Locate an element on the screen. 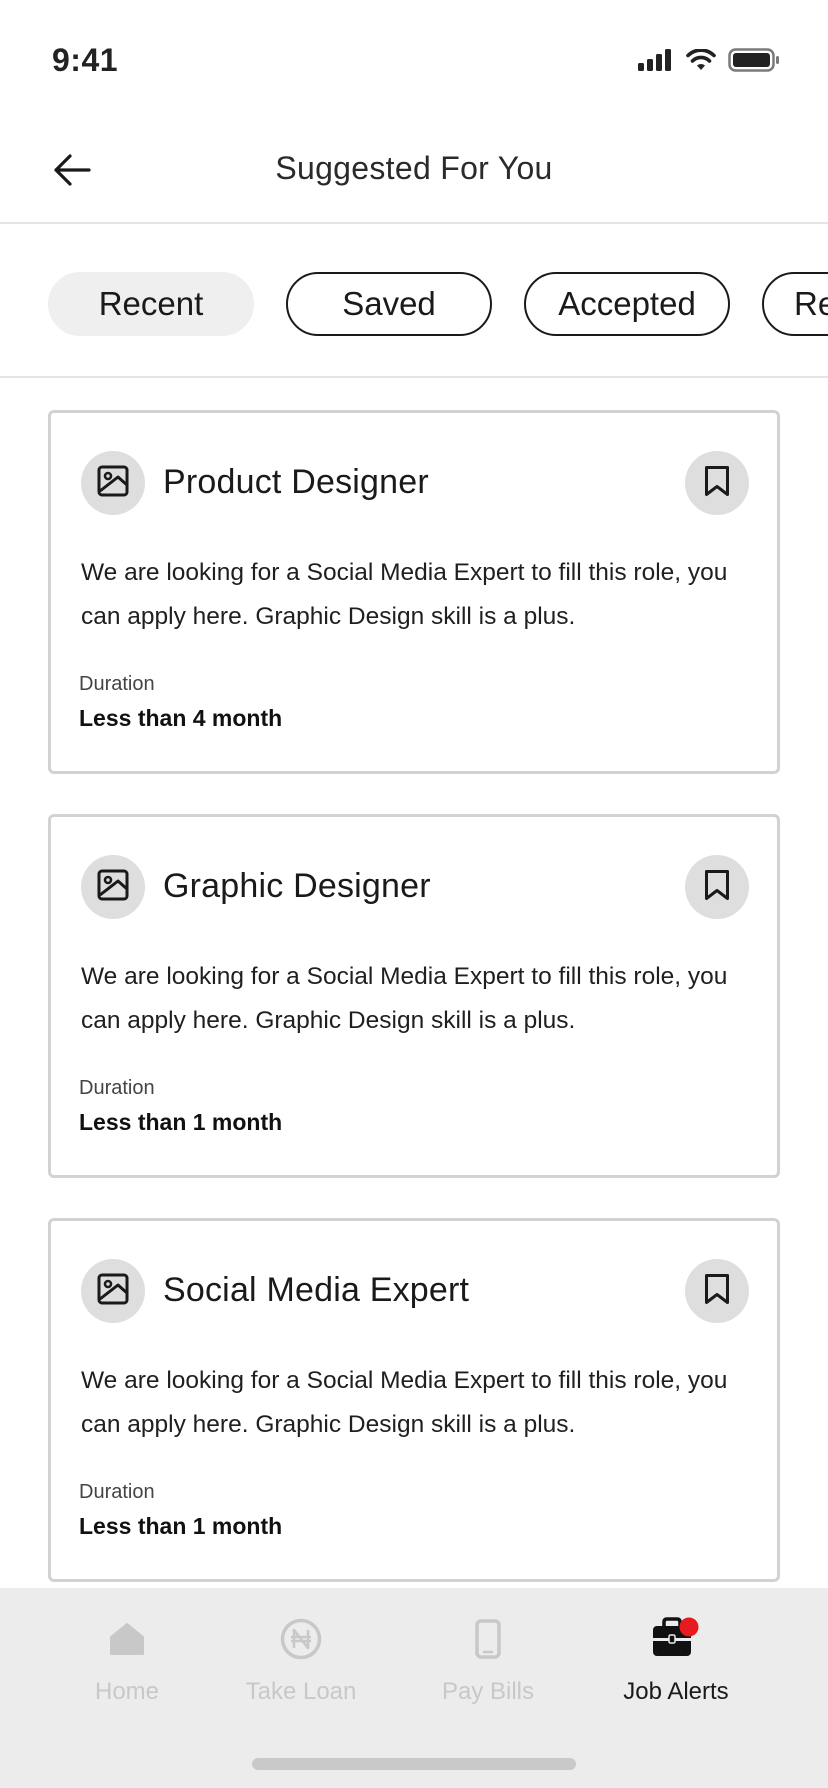  filter-tabs: Recent Saved Accepted Re is located at coordinates (414, 301).